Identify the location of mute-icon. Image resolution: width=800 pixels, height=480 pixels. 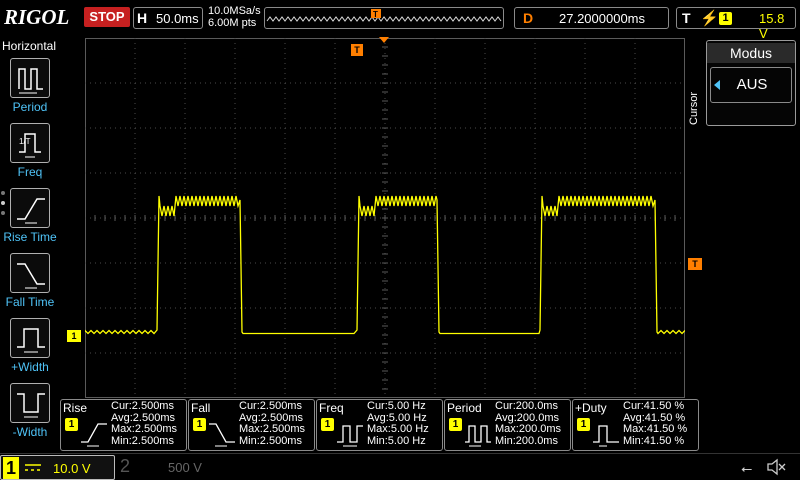
(776, 467).